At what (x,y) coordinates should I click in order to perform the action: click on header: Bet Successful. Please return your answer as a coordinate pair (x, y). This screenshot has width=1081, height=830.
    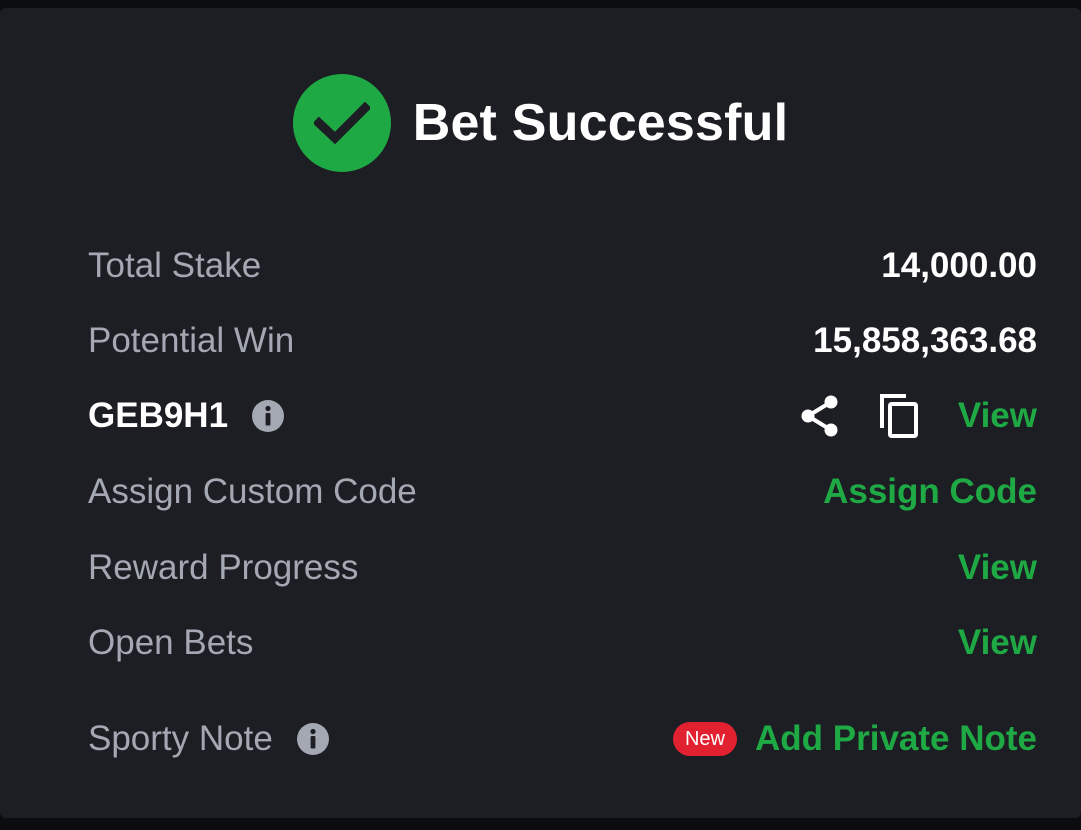
    Looking at the image, I should click on (540, 123).